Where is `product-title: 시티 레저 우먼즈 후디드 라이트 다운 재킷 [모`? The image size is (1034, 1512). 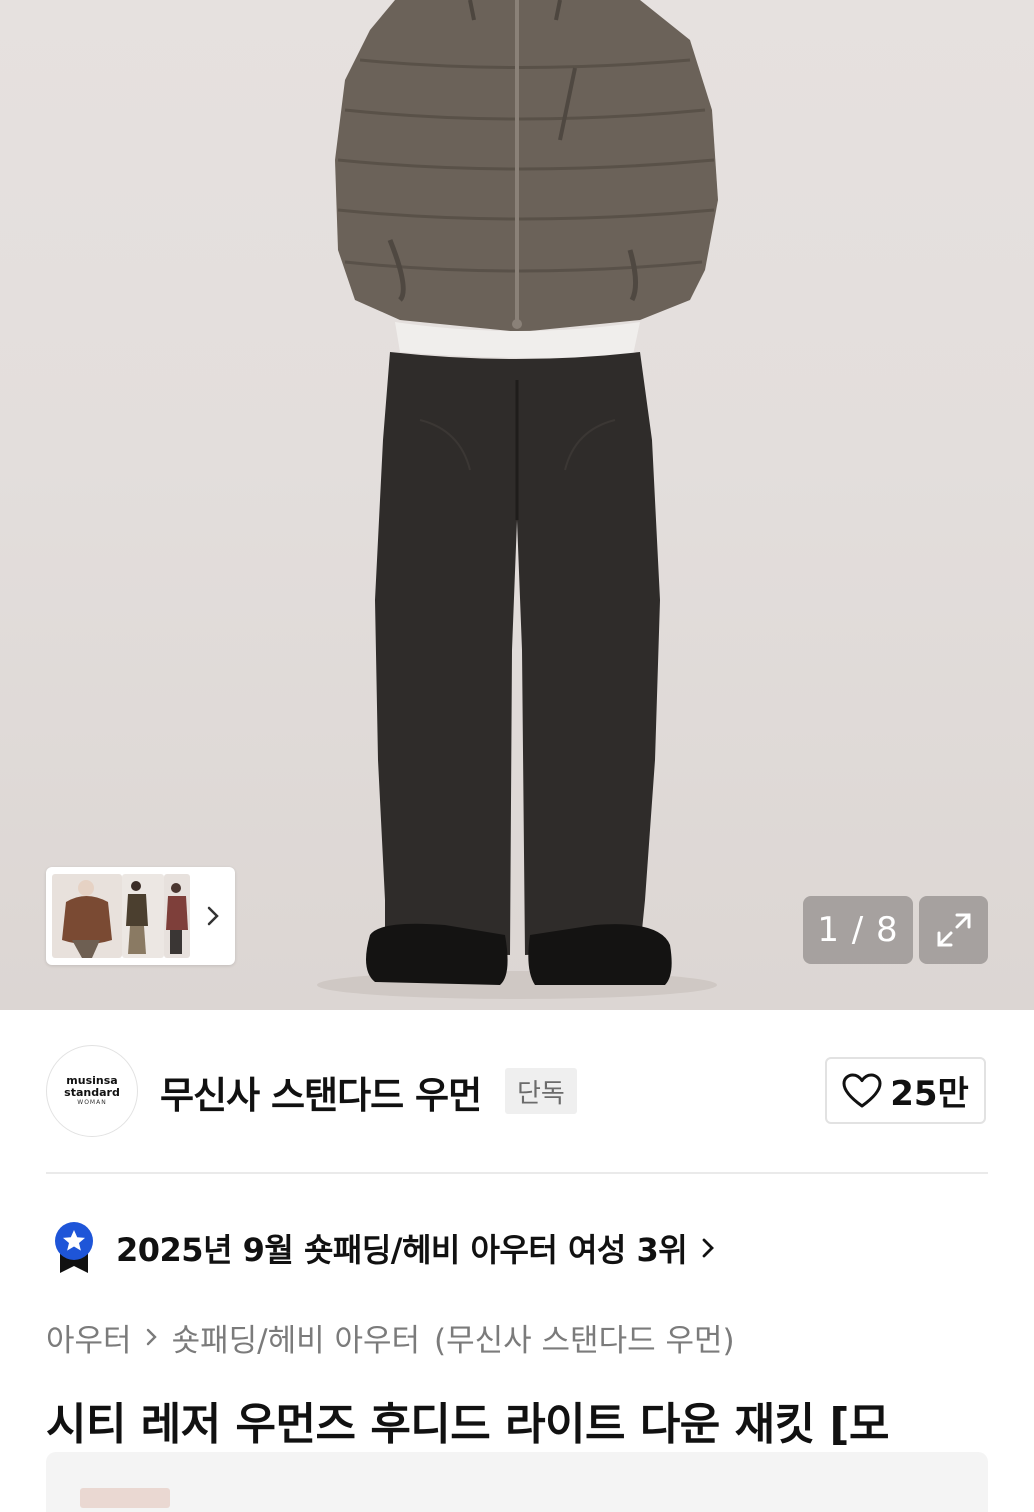
product-title: 시티 레저 우먼즈 후디드 라이트 다운 재킷 [모 is located at coordinates (467, 1424).